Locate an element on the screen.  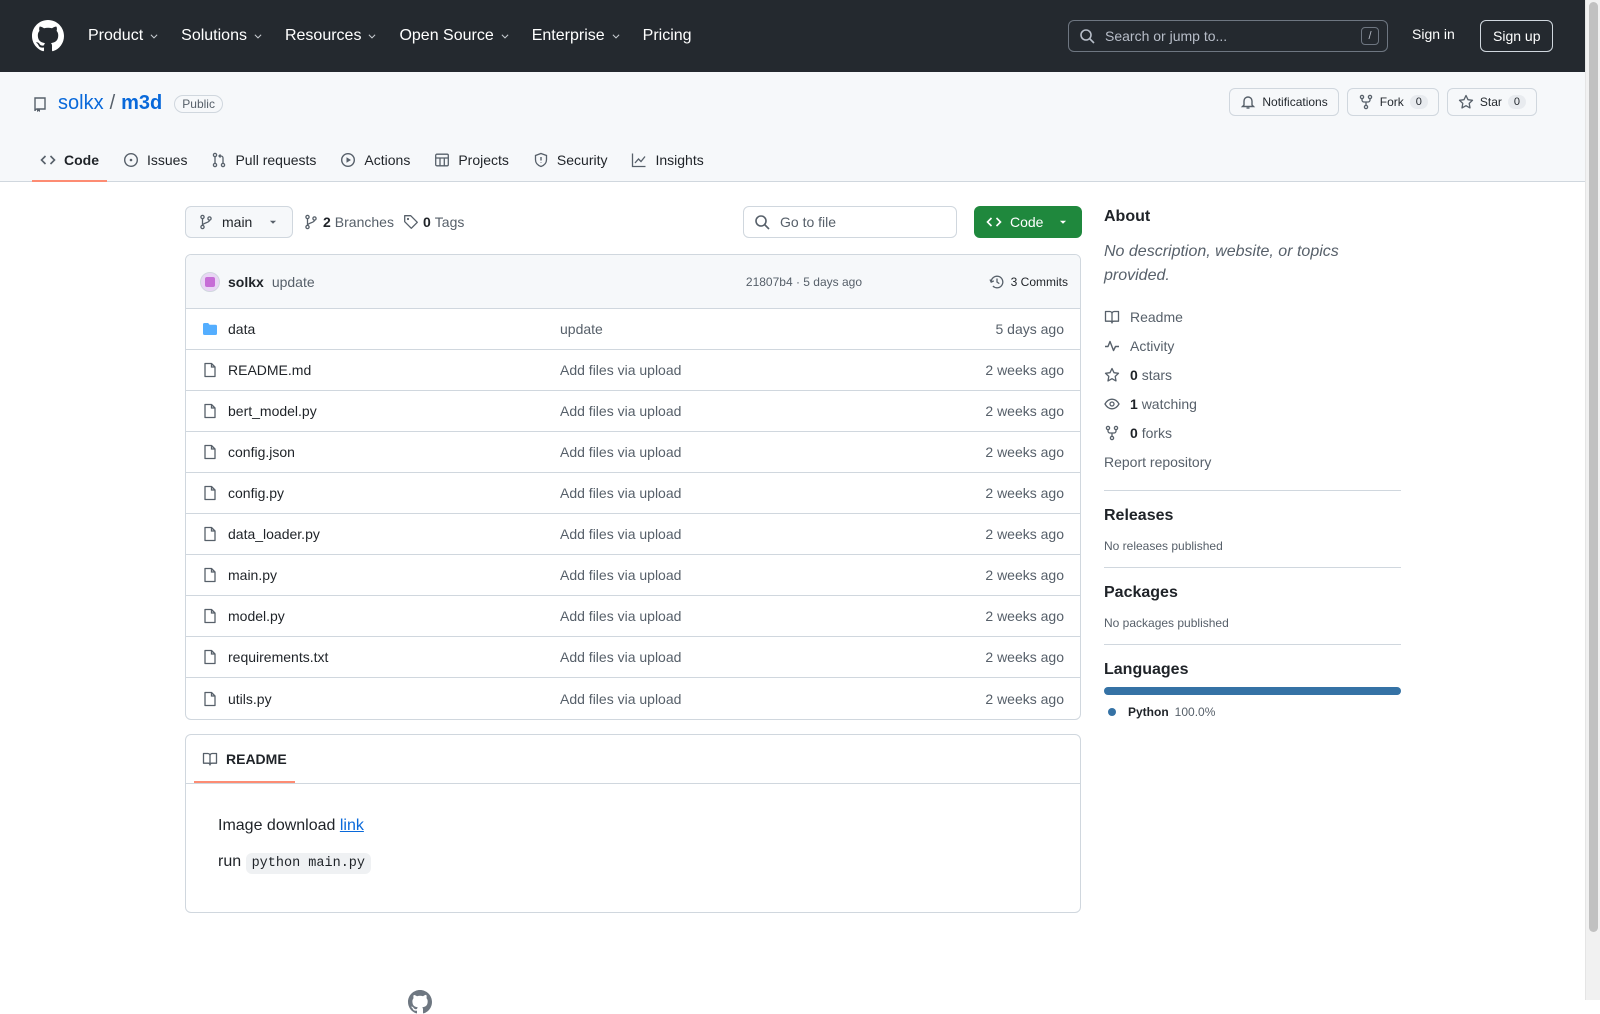
history-icon is located at coordinates (997, 282).